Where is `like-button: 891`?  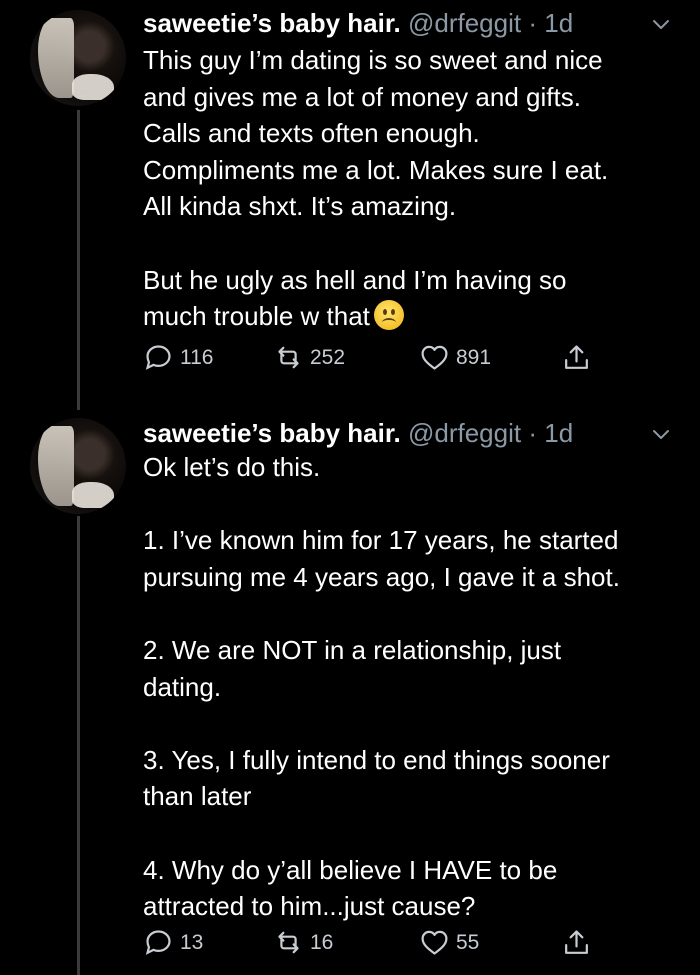 like-button: 891 is located at coordinates (455, 357).